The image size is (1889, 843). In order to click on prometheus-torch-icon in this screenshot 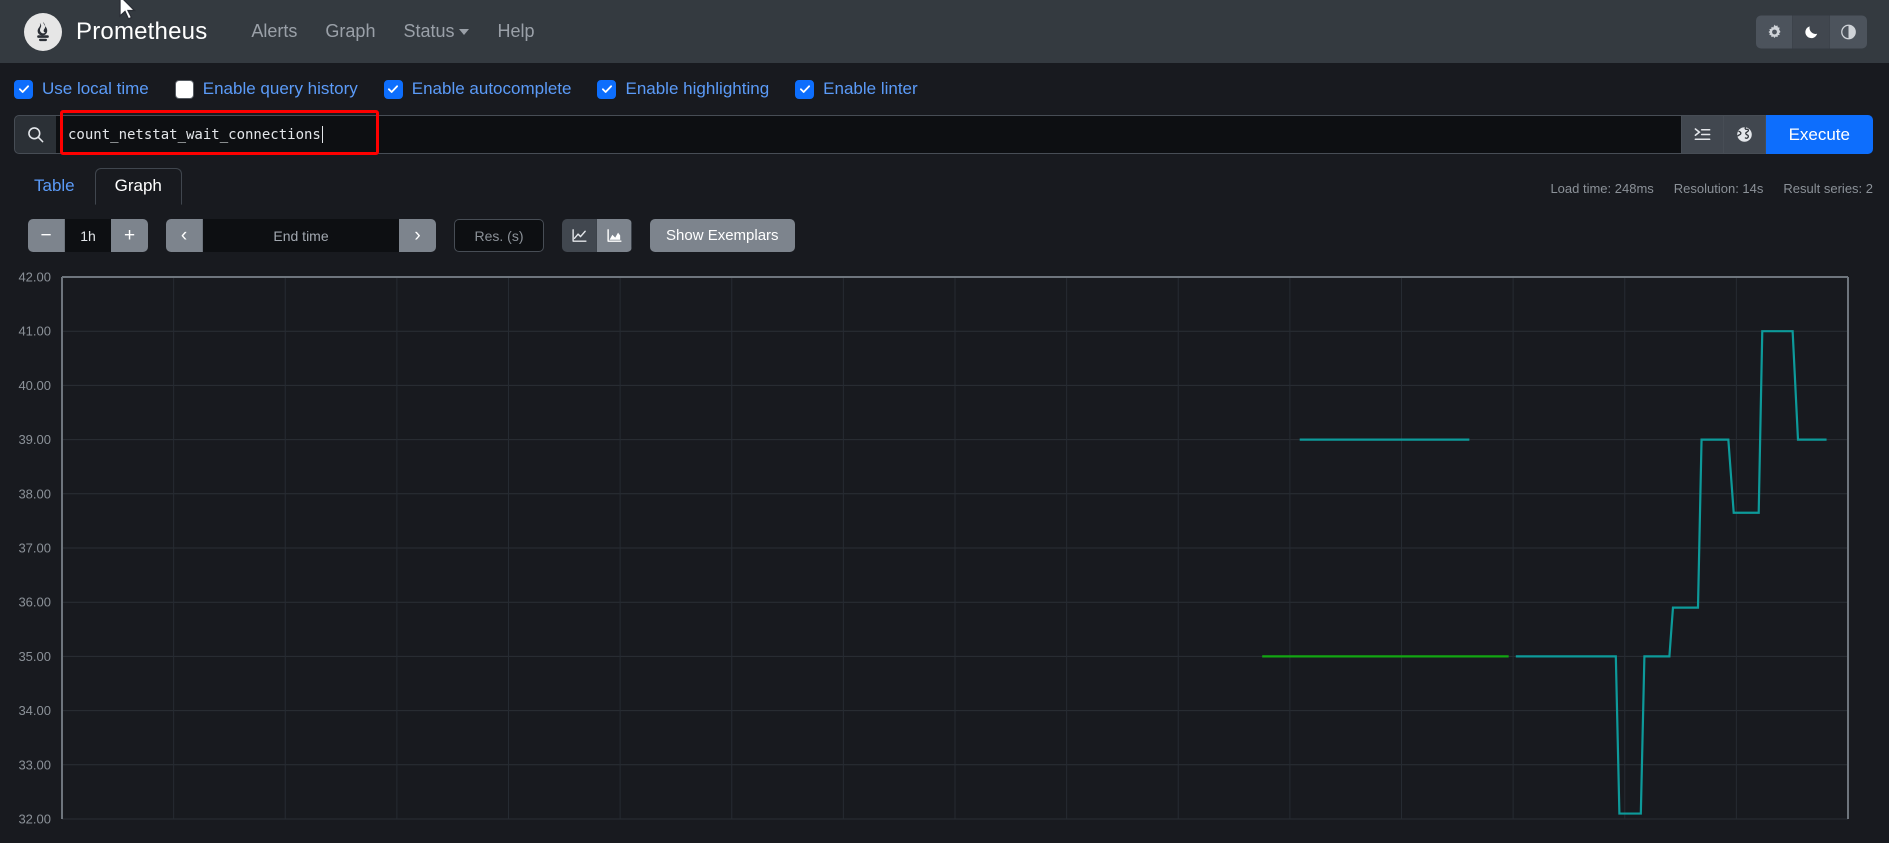, I will do `click(43, 31)`.